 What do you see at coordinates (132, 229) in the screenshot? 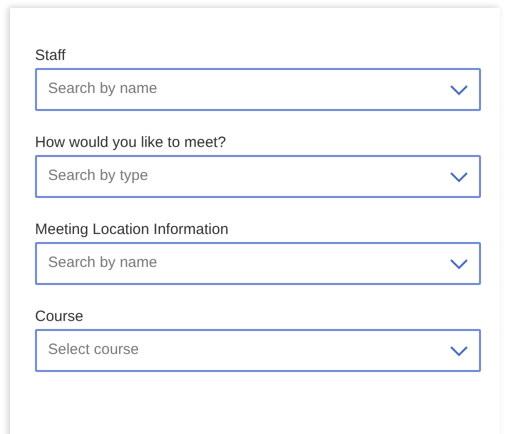
I see `field-label: Meeting Location Information` at bounding box center [132, 229].